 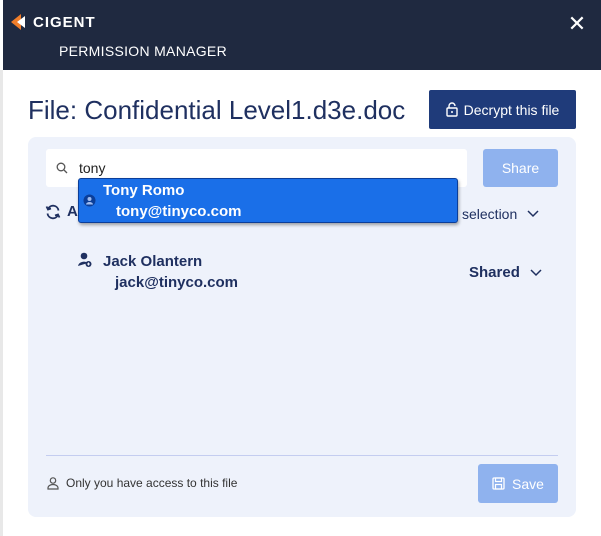 What do you see at coordinates (144, 190) in the screenshot?
I see `suggestion-name: Tony Romo` at bounding box center [144, 190].